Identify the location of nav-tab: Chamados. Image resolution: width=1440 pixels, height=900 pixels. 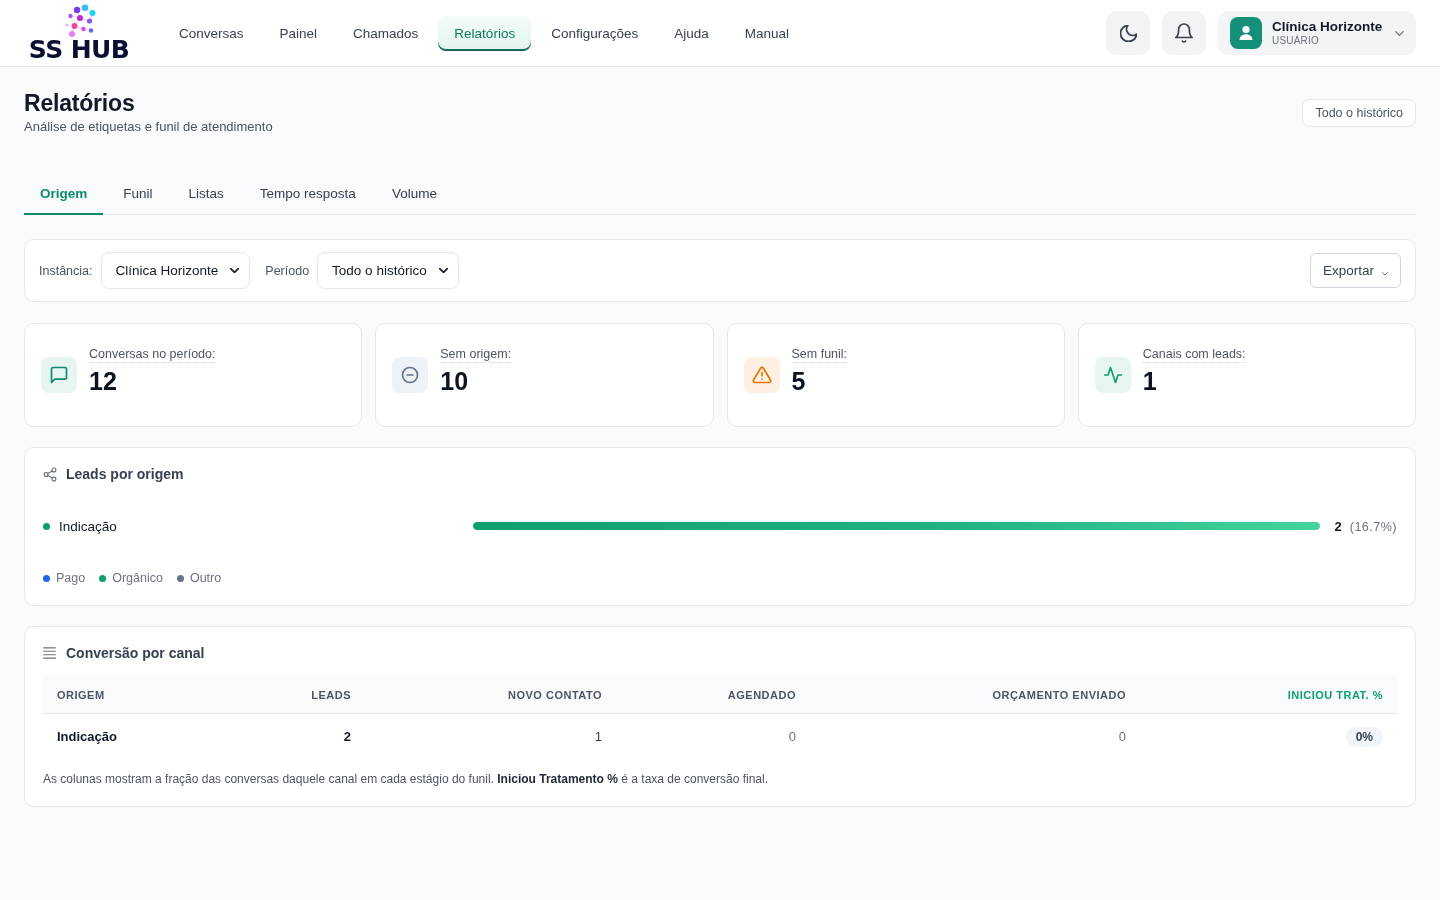
(386, 33).